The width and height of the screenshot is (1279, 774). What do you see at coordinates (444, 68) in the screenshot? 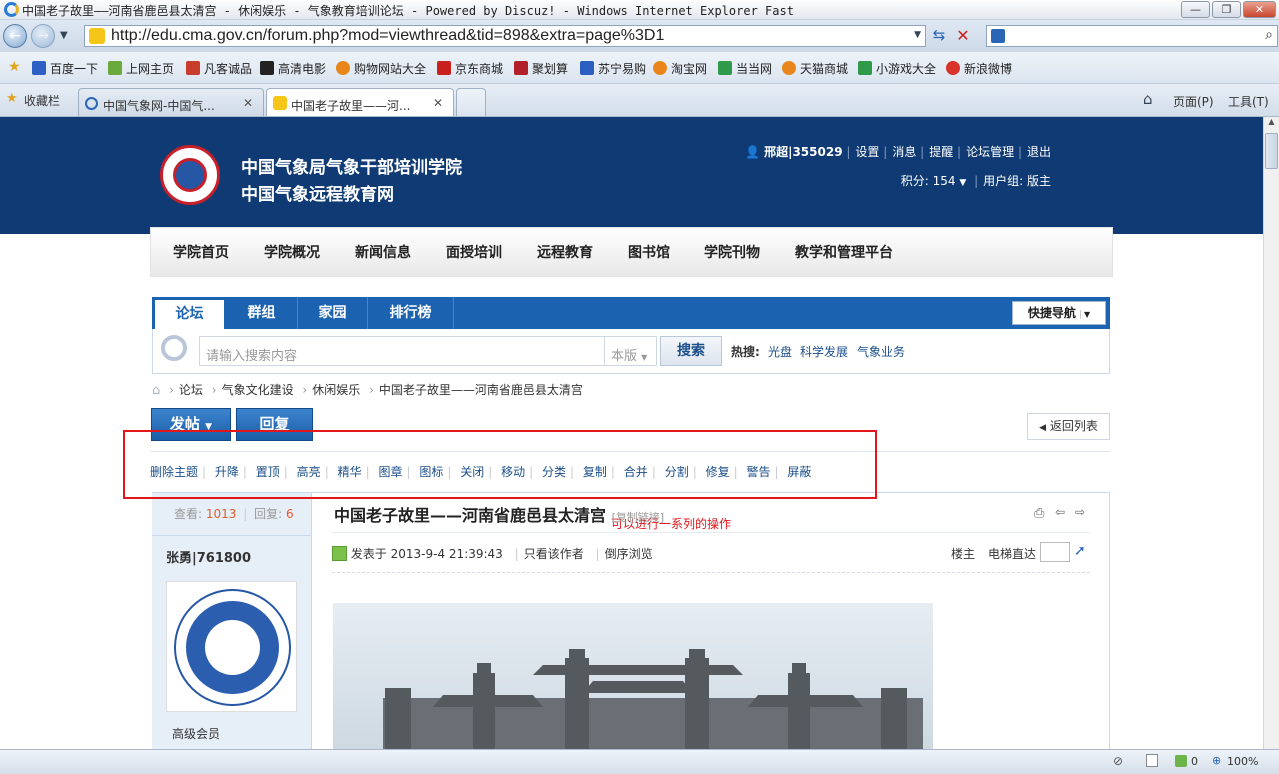
I see `jd-icon` at bounding box center [444, 68].